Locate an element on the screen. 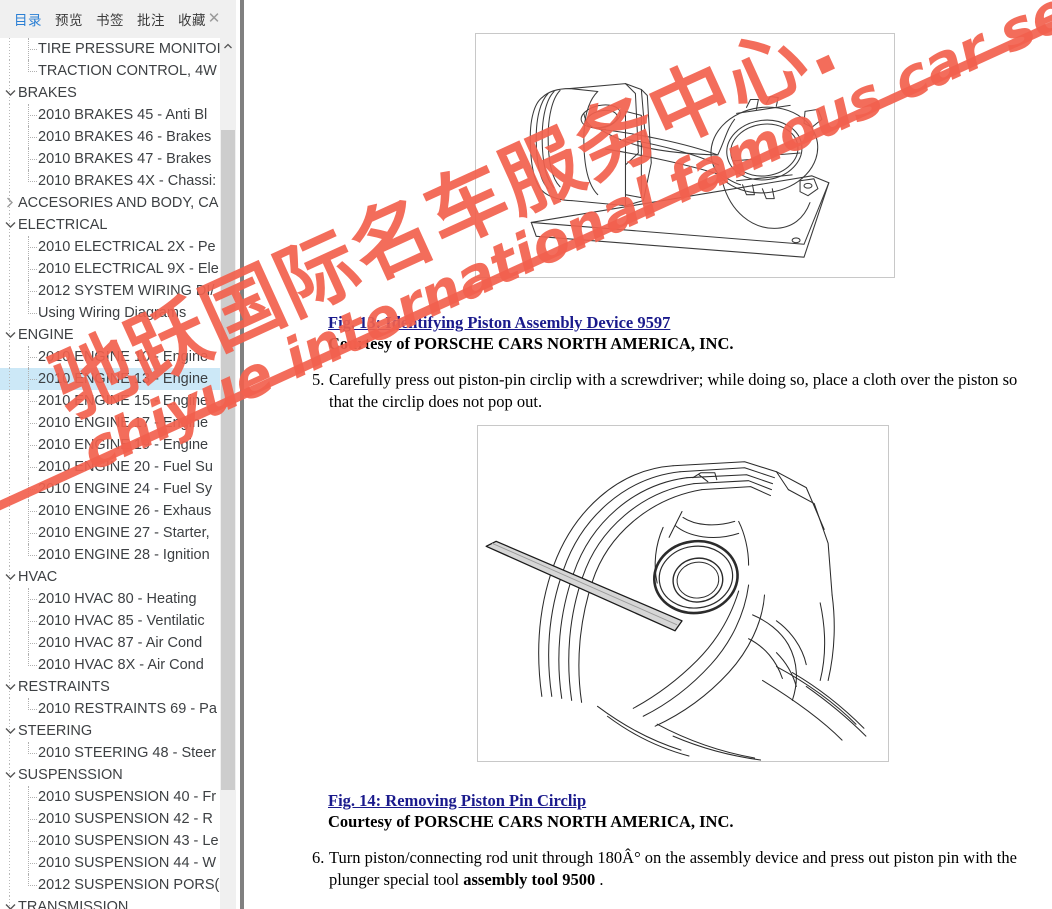 The height and width of the screenshot is (909, 1052). toc-item-row: 2010 STEERING 48 - Steer is located at coordinates (110, 753).